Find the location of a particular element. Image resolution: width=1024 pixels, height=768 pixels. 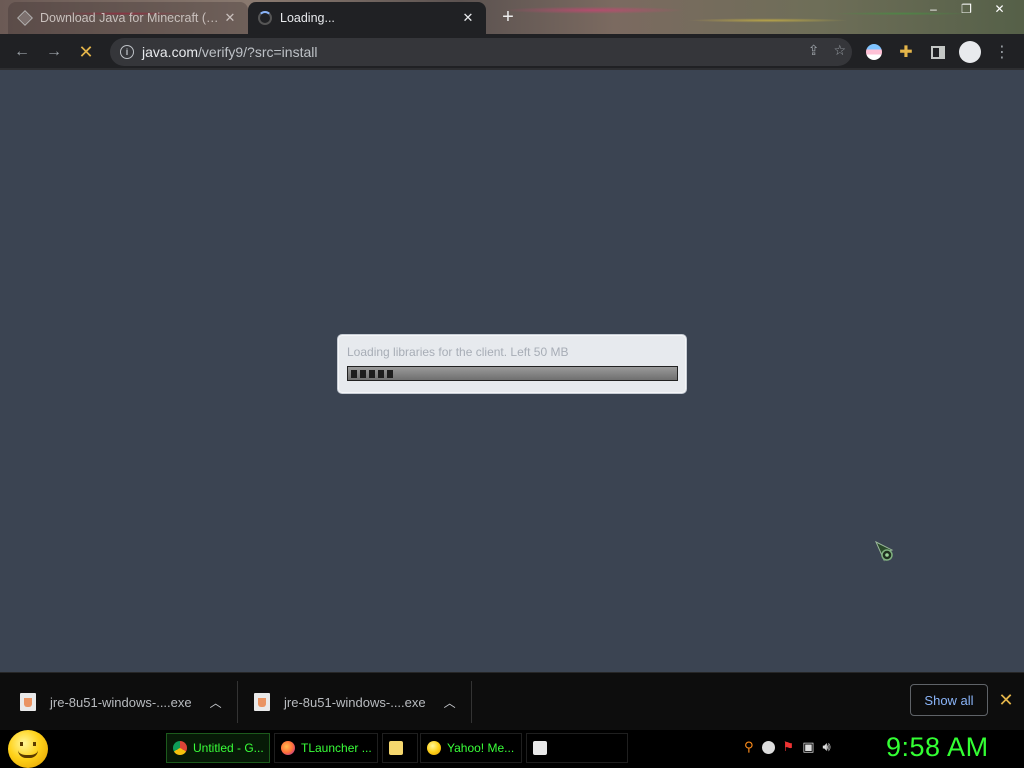

side-panel-button is located at coordinates (938, 52).